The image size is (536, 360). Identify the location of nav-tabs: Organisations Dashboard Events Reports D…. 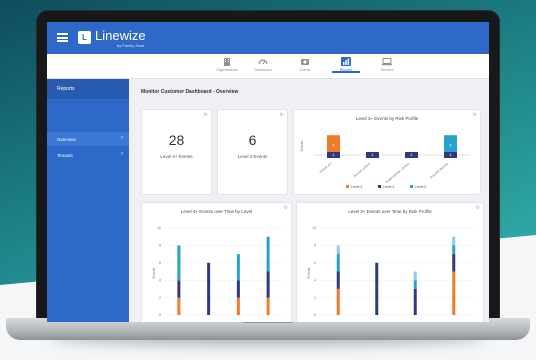
(268, 66).